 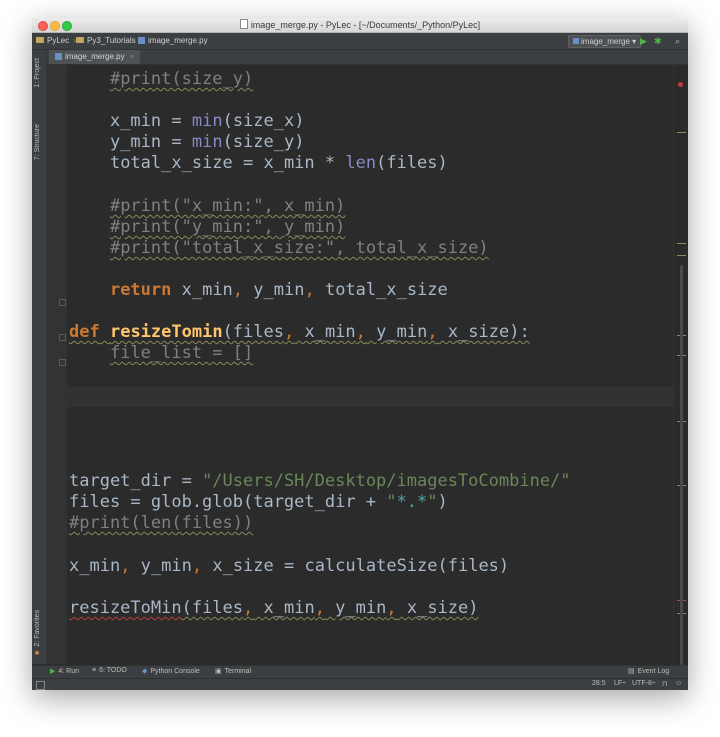 I want to click on vertical-scrollbar, so click(x=681, y=465).